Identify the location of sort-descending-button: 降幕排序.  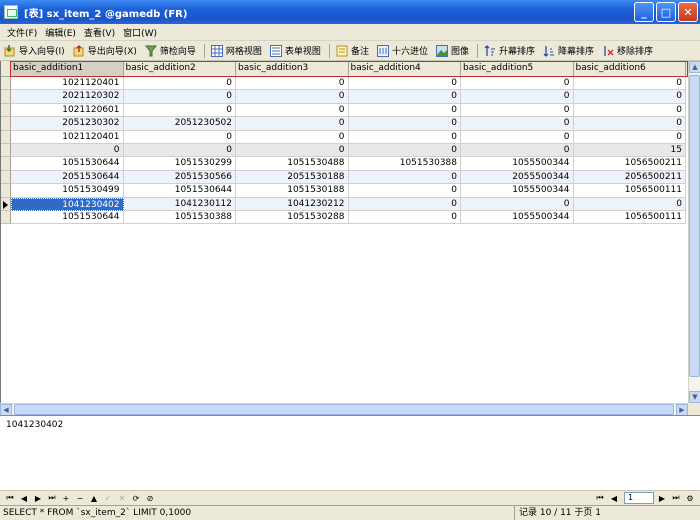
(568, 50).